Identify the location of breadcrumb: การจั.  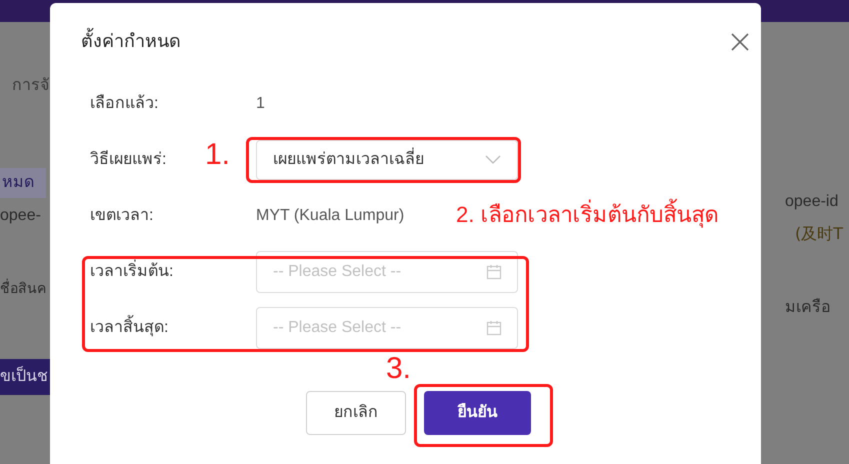
(30, 86).